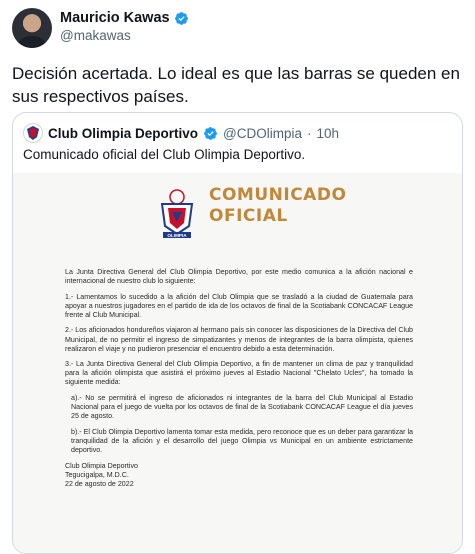  Describe the element at coordinates (99, 483) in the screenshot. I see `signature-line: 22 de agosto de 2022` at that location.